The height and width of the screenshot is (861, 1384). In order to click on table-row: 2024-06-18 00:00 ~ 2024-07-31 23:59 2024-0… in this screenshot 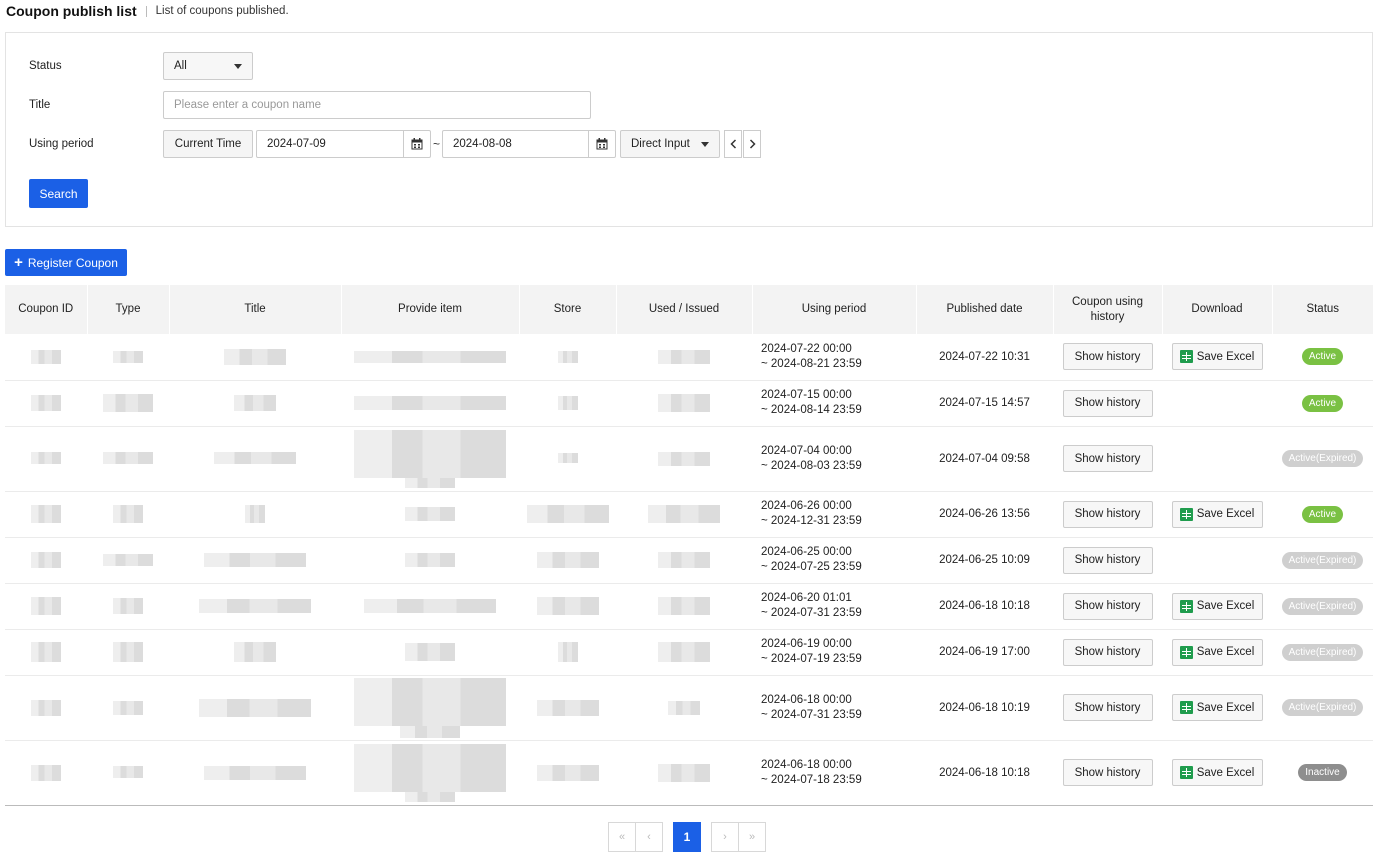, I will do `click(689, 708)`.